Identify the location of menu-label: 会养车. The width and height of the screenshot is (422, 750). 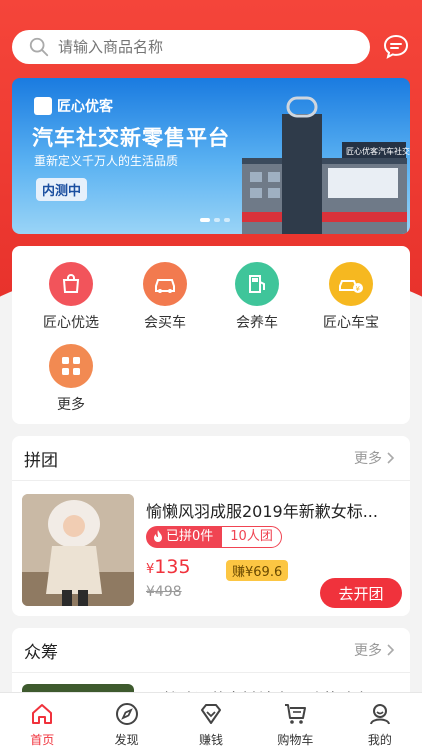
(257, 323).